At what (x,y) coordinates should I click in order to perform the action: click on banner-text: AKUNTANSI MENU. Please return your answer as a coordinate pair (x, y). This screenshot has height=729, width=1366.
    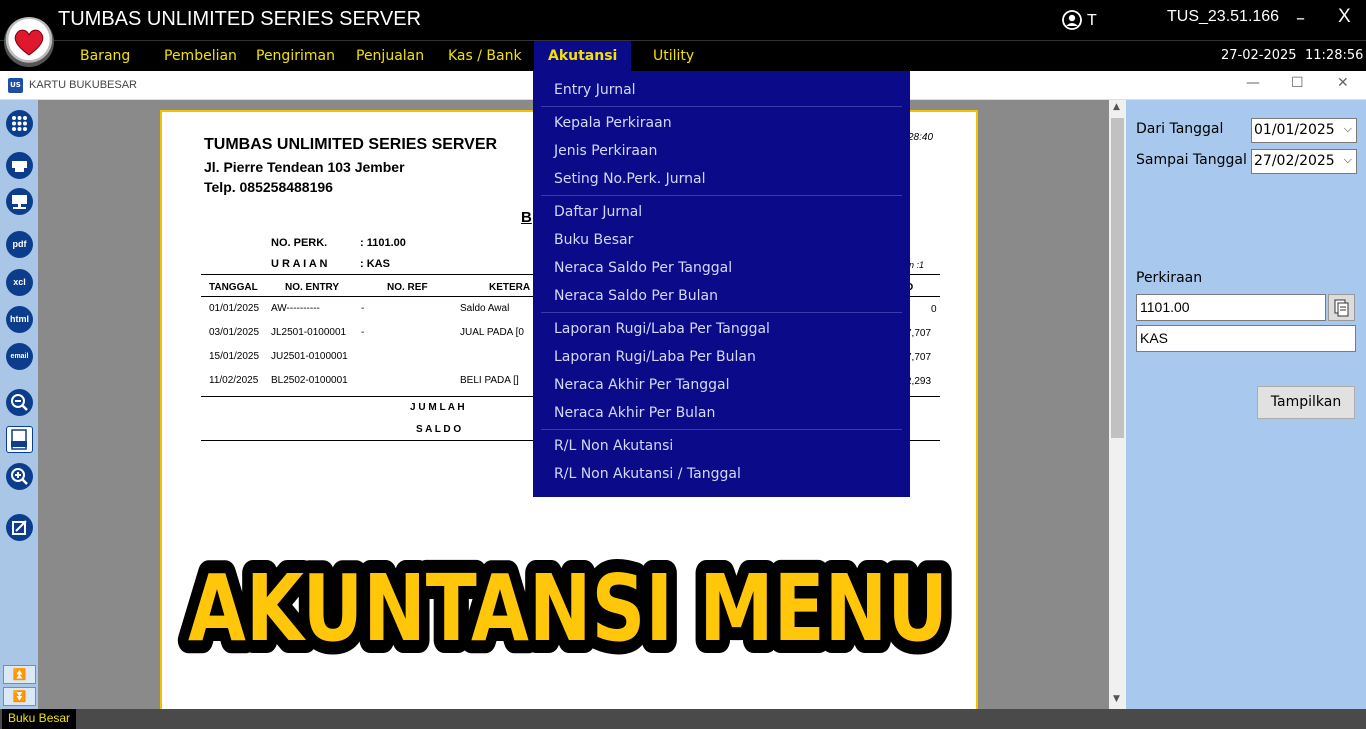
    Looking at the image, I should click on (568, 608).